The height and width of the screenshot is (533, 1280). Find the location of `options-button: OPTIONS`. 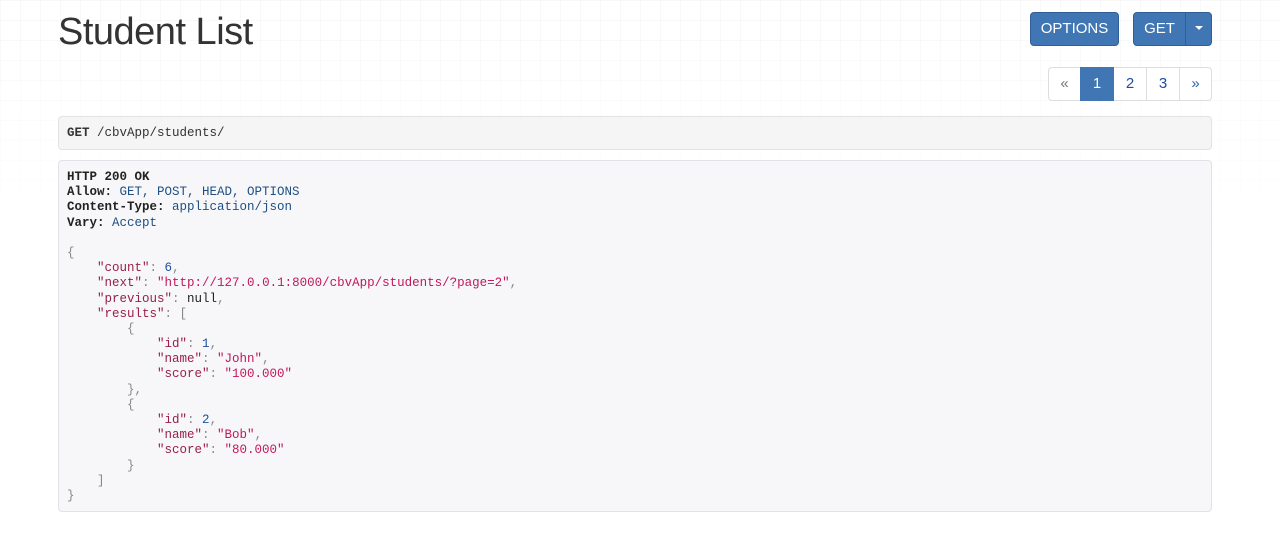

options-button: OPTIONS is located at coordinates (1074, 29).